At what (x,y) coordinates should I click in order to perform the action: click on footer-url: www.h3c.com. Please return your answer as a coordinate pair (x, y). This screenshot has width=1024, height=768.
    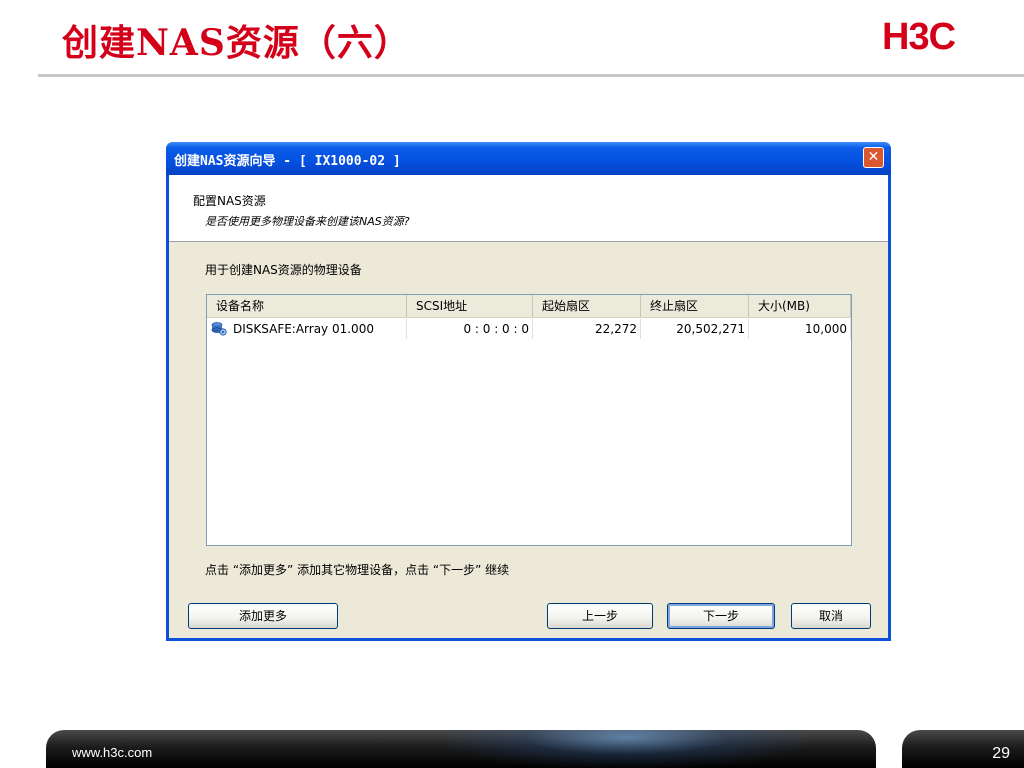
    Looking at the image, I should click on (112, 752).